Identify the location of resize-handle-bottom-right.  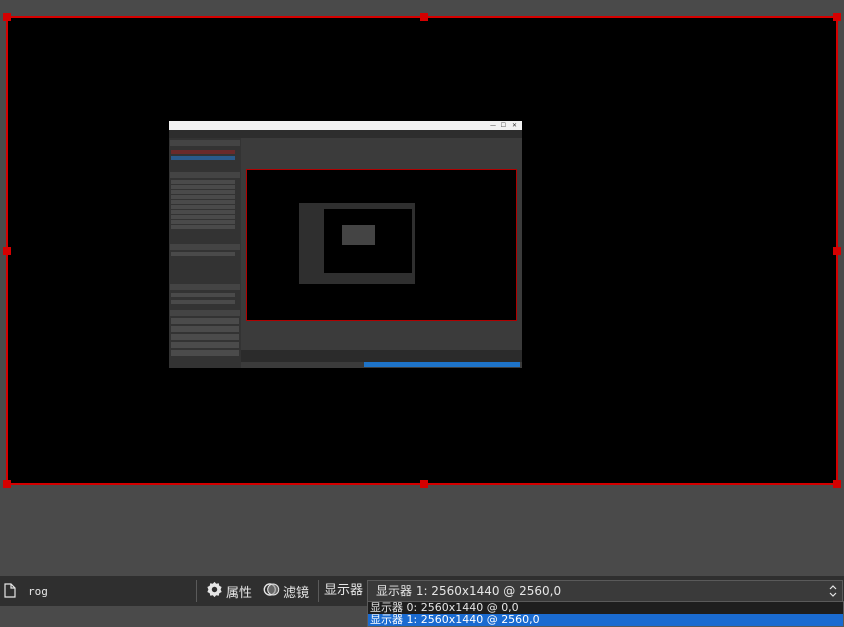
(837, 484).